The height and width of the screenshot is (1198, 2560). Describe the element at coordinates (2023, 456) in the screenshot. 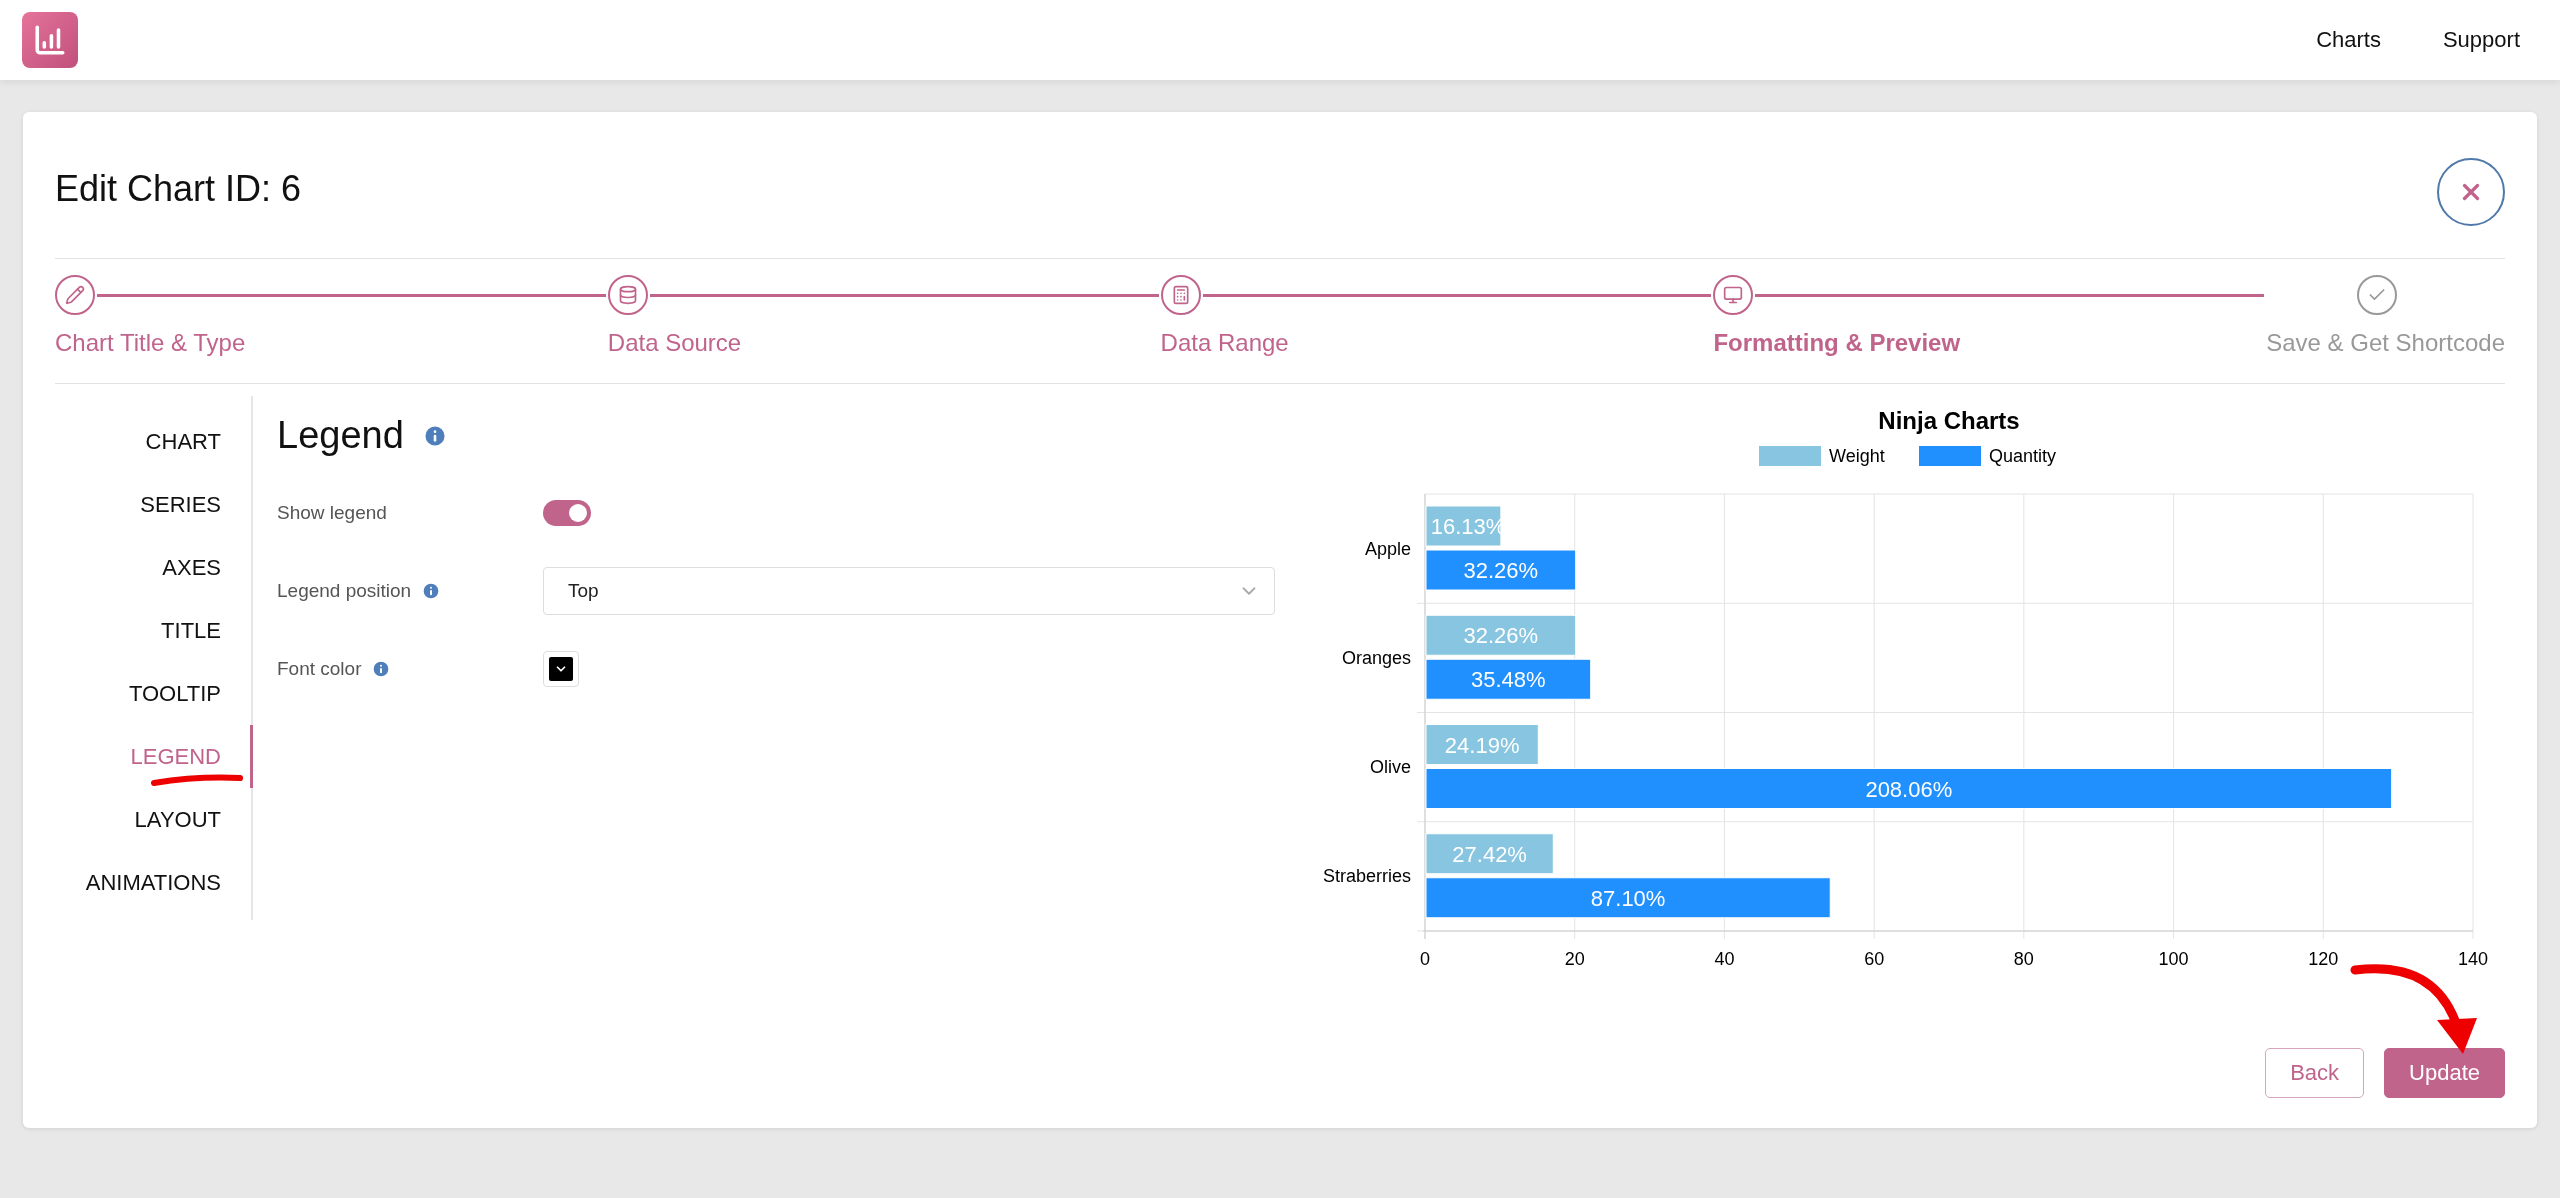

I see `legend-label: Quantity` at that location.